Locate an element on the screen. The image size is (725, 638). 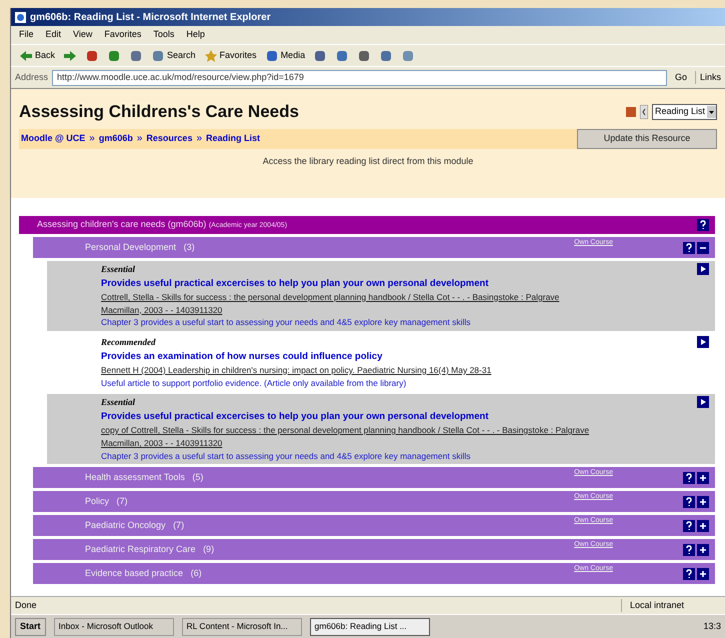
section-title: Policy (7) is located at coordinates (107, 501).